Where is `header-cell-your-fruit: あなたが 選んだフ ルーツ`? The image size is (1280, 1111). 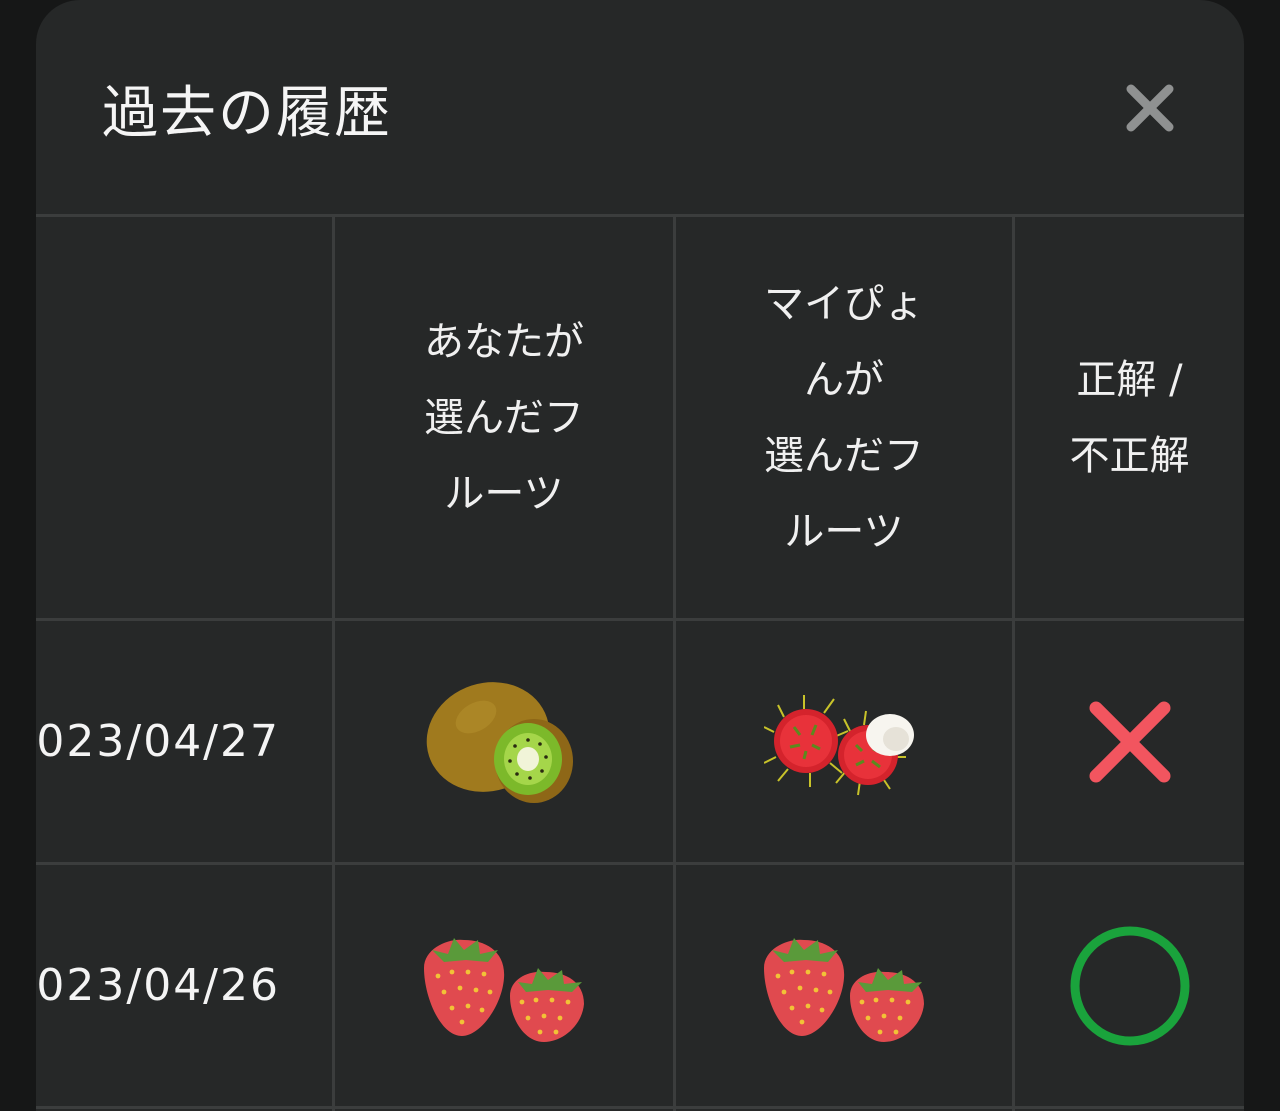
header-cell-your-fruit: あなたが 選んだフ ルーツ is located at coordinates (504, 417).